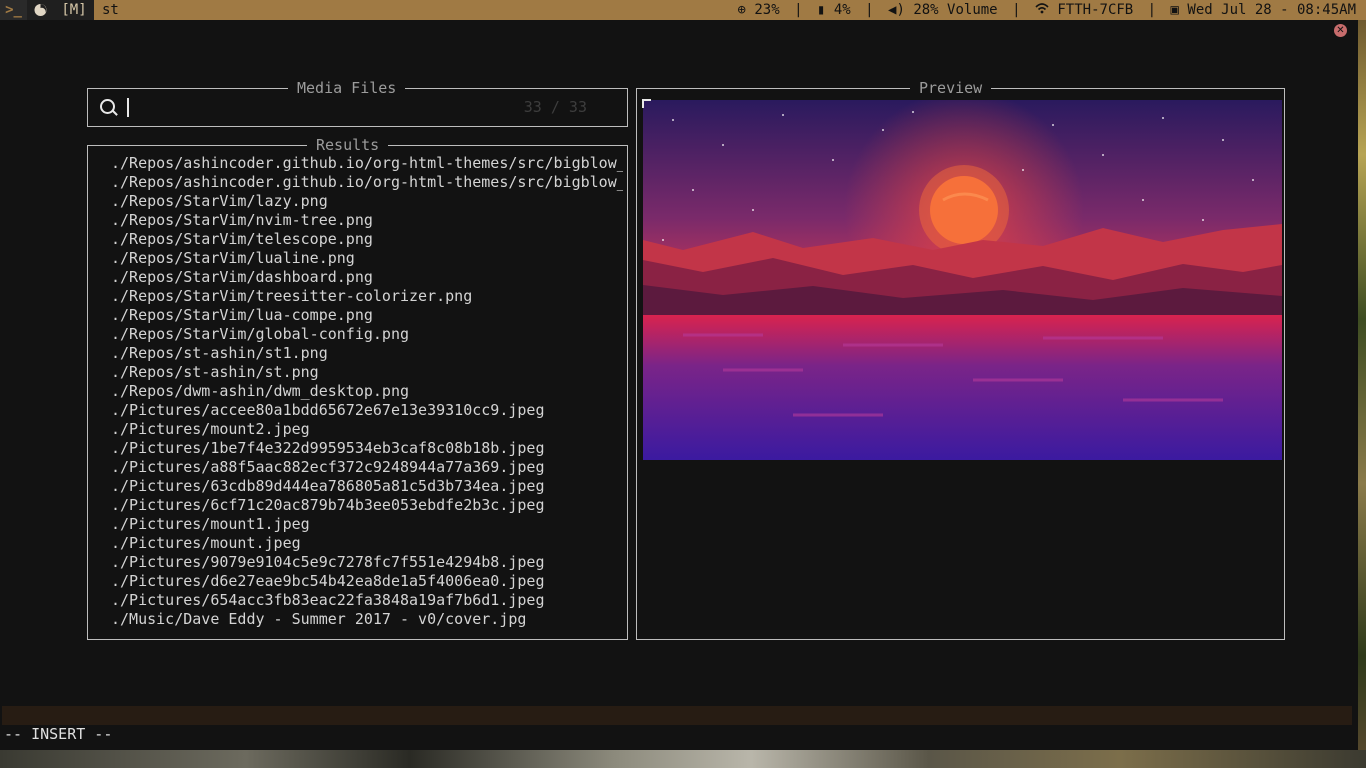 The height and width of the screenshot is (768, 1366). I want to click on list-item: ./Repos/StarVim/telescope.png, so click(367, 239).